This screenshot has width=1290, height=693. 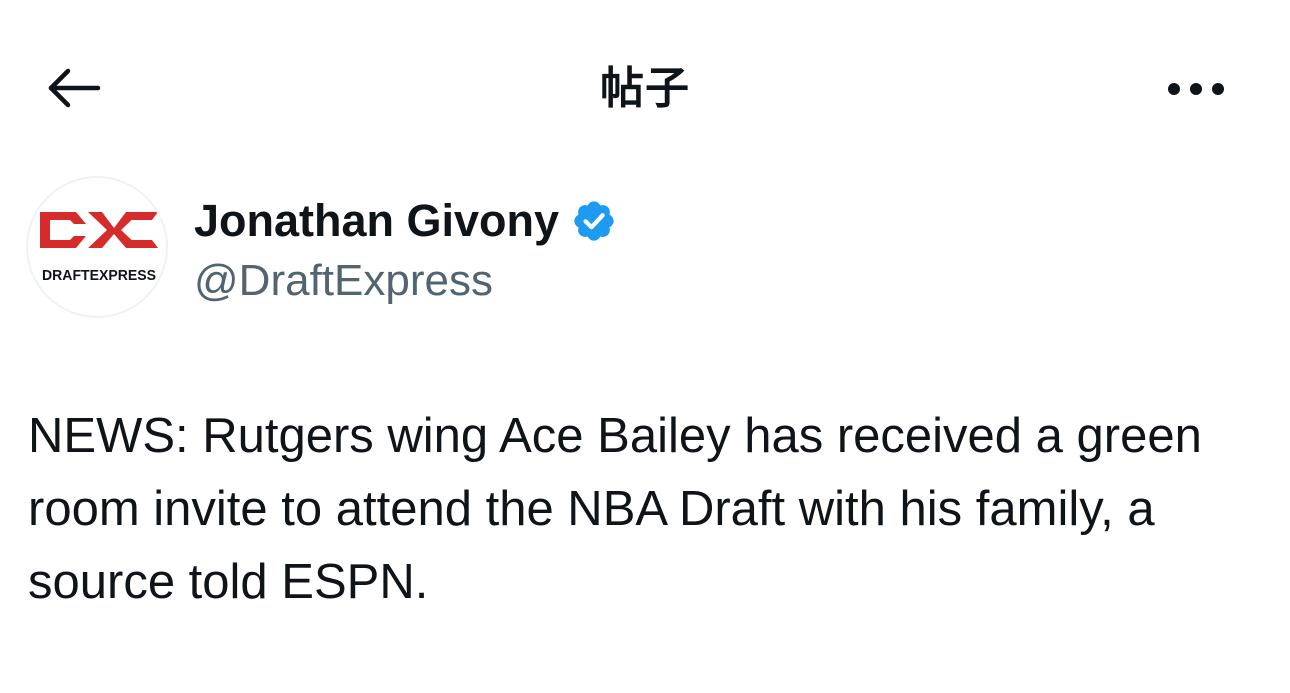 I want to click on verified-badge-icon, so click(x=594, y=221).